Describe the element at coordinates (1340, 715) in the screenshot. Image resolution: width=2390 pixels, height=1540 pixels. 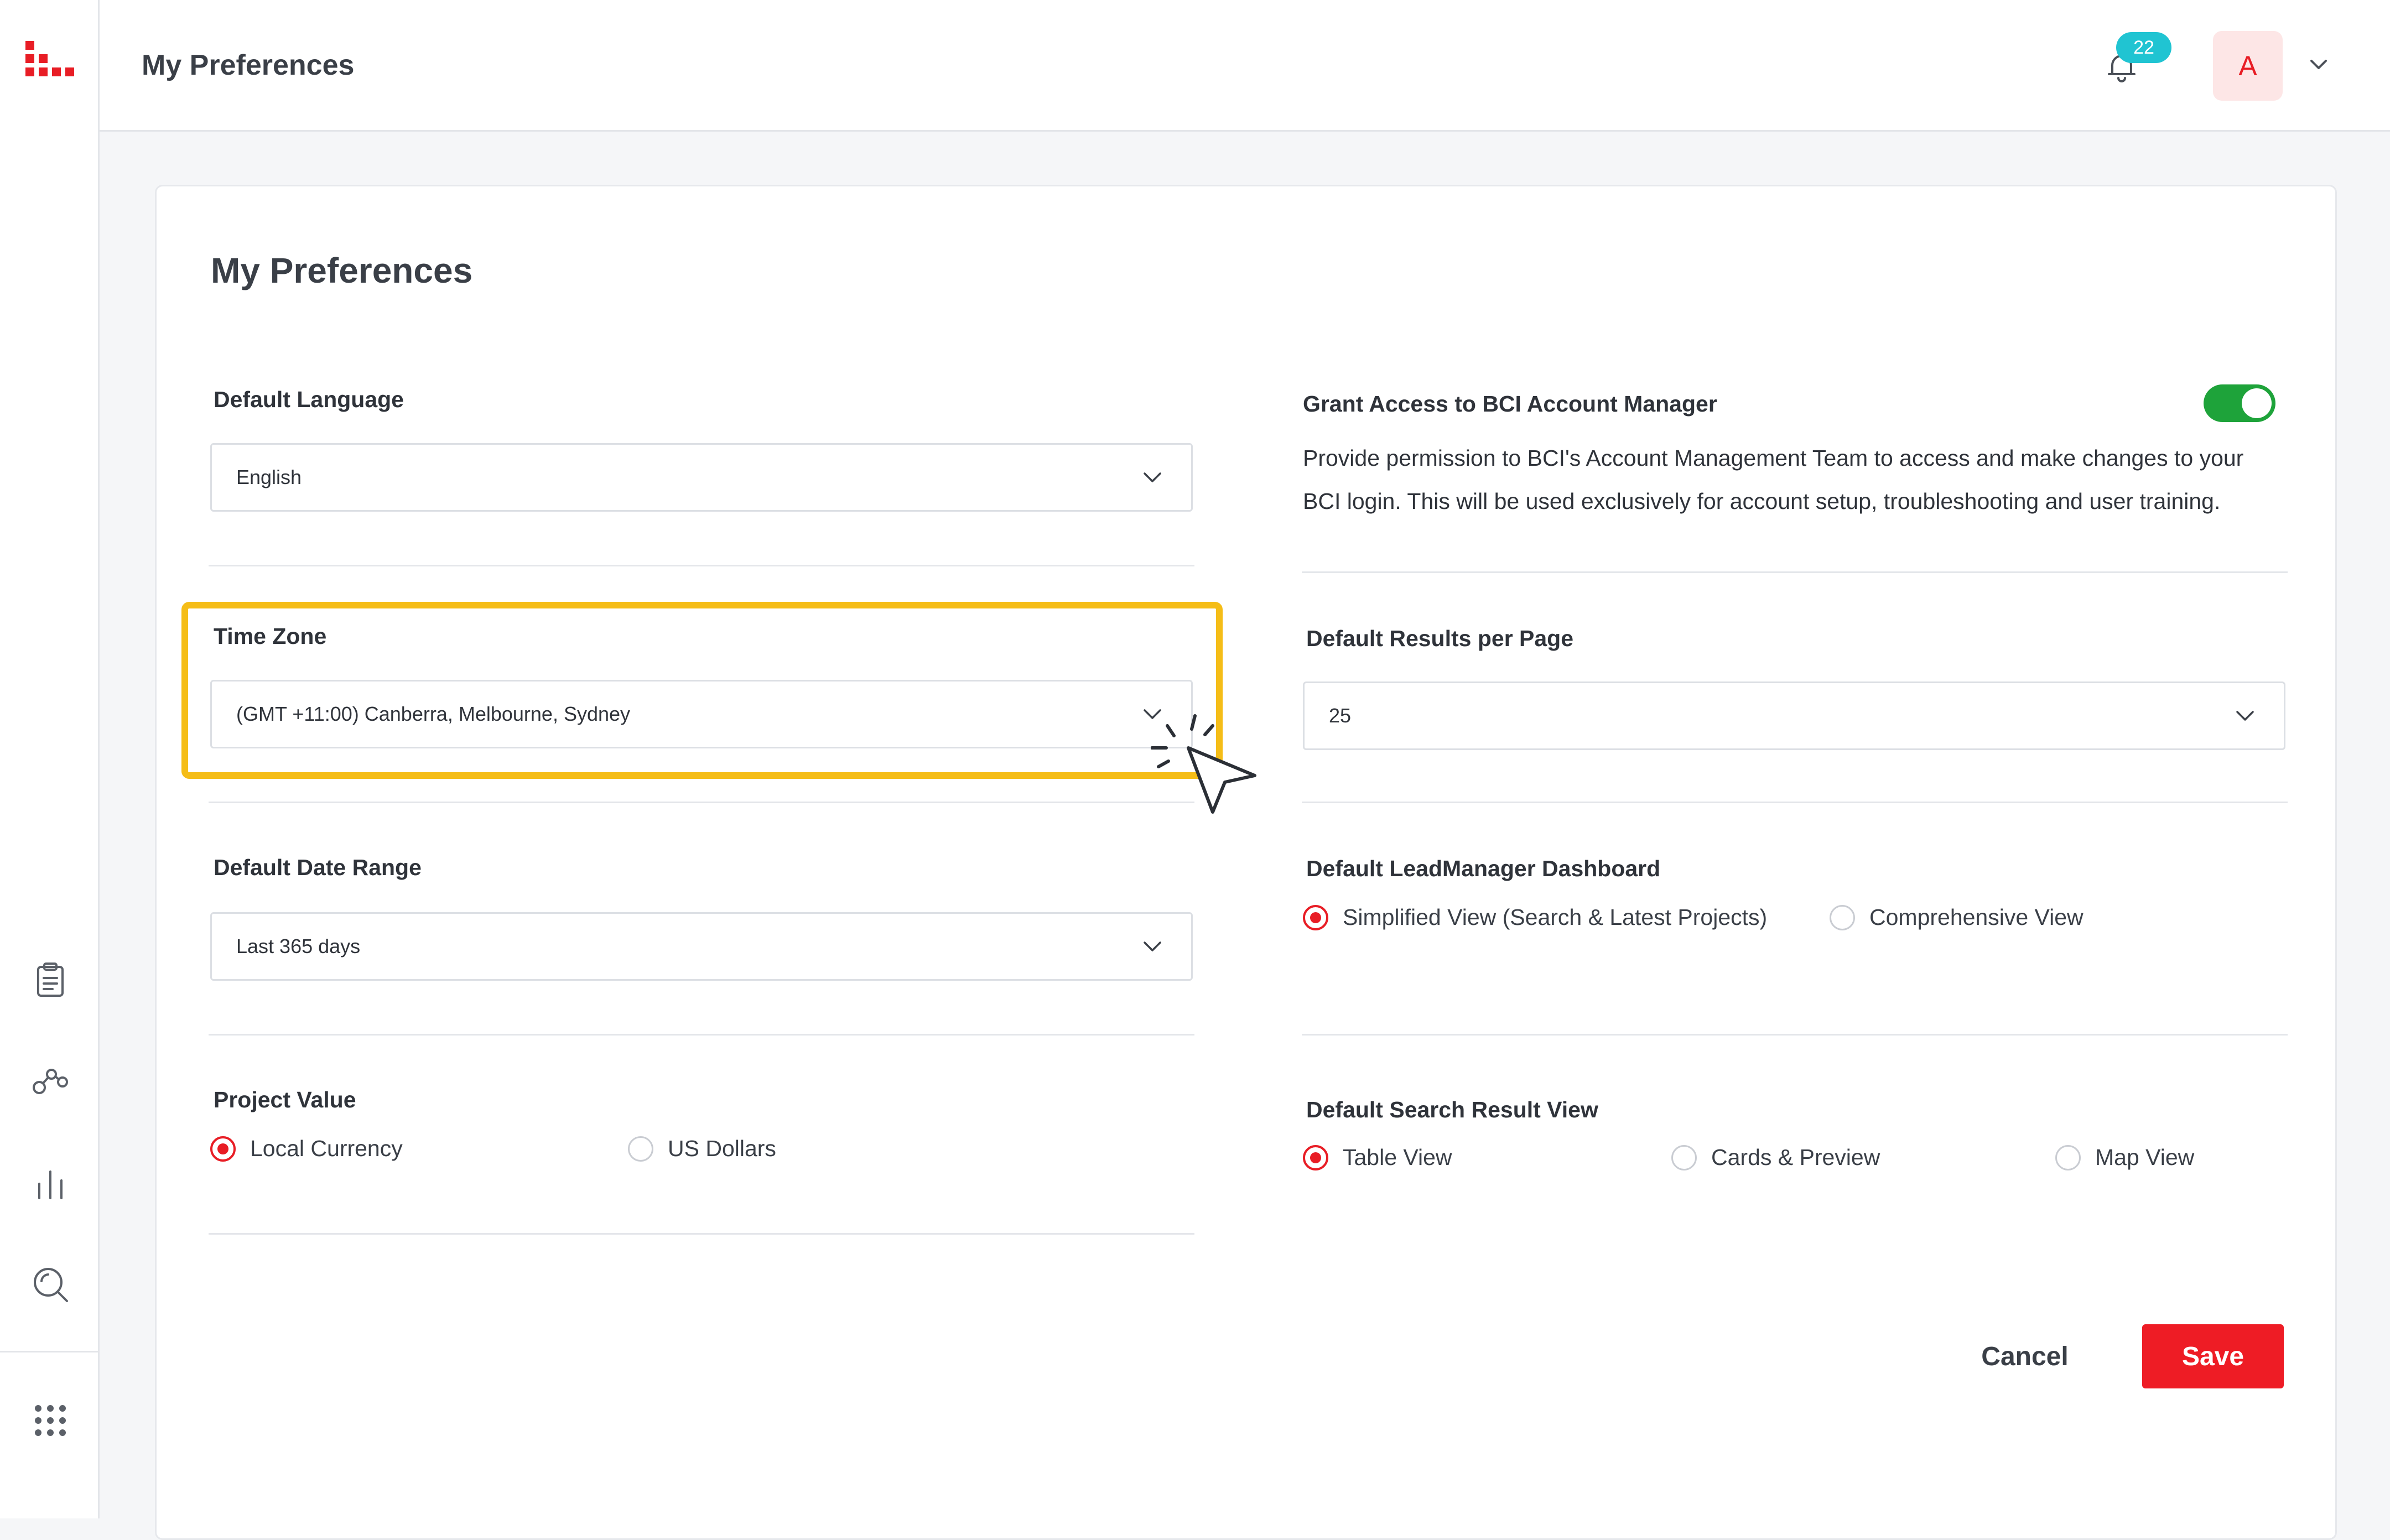
I see `results-per-page-value: 25` at that location.